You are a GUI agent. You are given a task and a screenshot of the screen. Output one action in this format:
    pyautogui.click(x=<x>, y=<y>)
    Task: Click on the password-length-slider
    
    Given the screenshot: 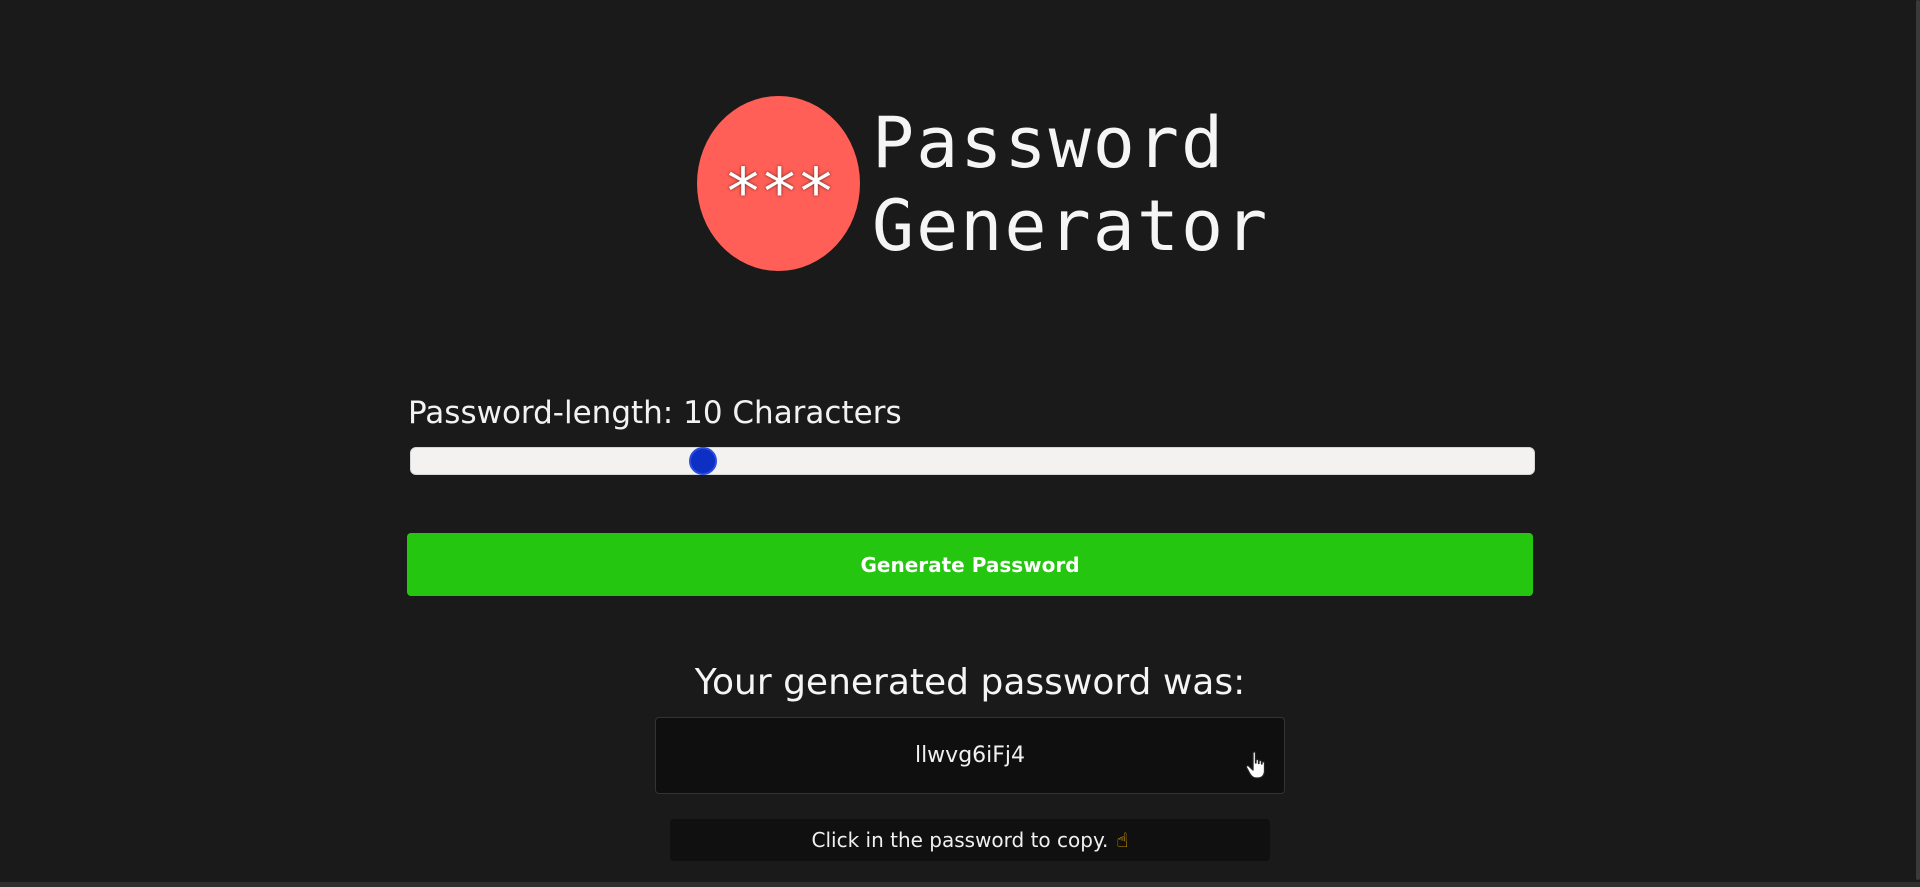 What is the action you would take?
    pyautogui.click(x=972, y=461)
    